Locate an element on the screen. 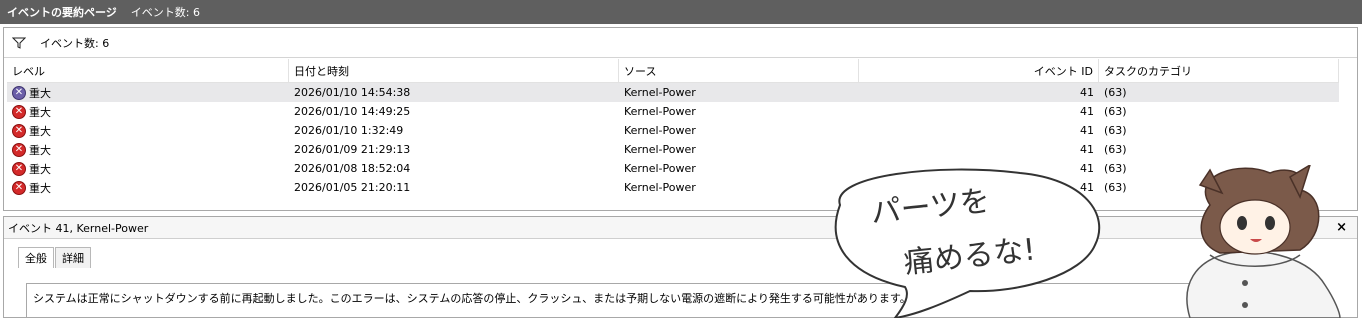  column-header-date: 日付と時刻 is located at coordinates (454, 70).